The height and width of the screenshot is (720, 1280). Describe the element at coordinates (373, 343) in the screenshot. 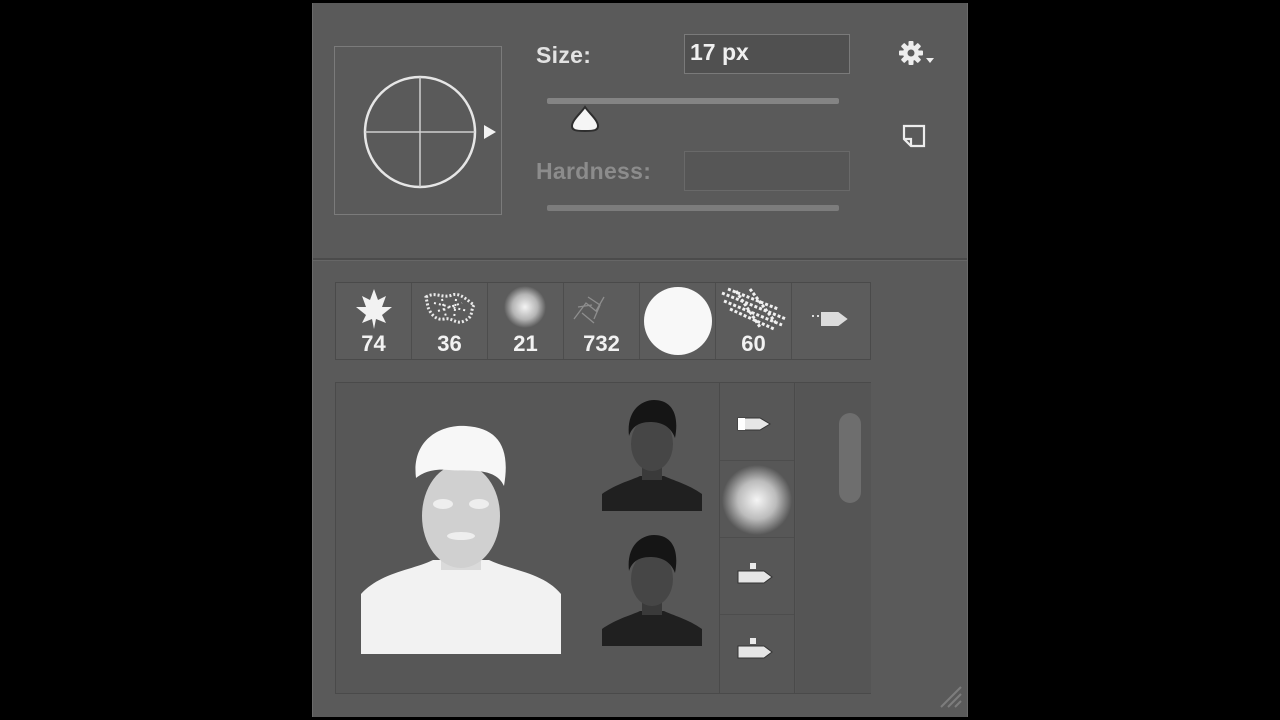

I see `brush-size-label: 74` at that location.